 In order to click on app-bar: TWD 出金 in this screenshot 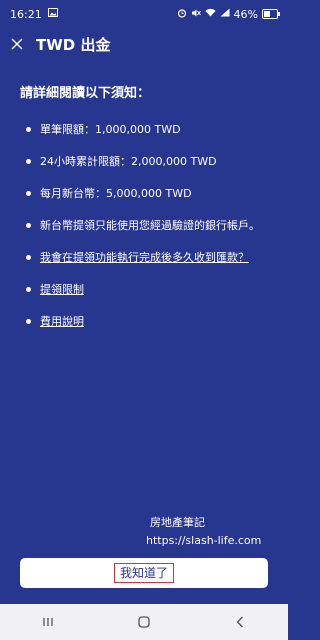, I will do `click(144, 44)`.